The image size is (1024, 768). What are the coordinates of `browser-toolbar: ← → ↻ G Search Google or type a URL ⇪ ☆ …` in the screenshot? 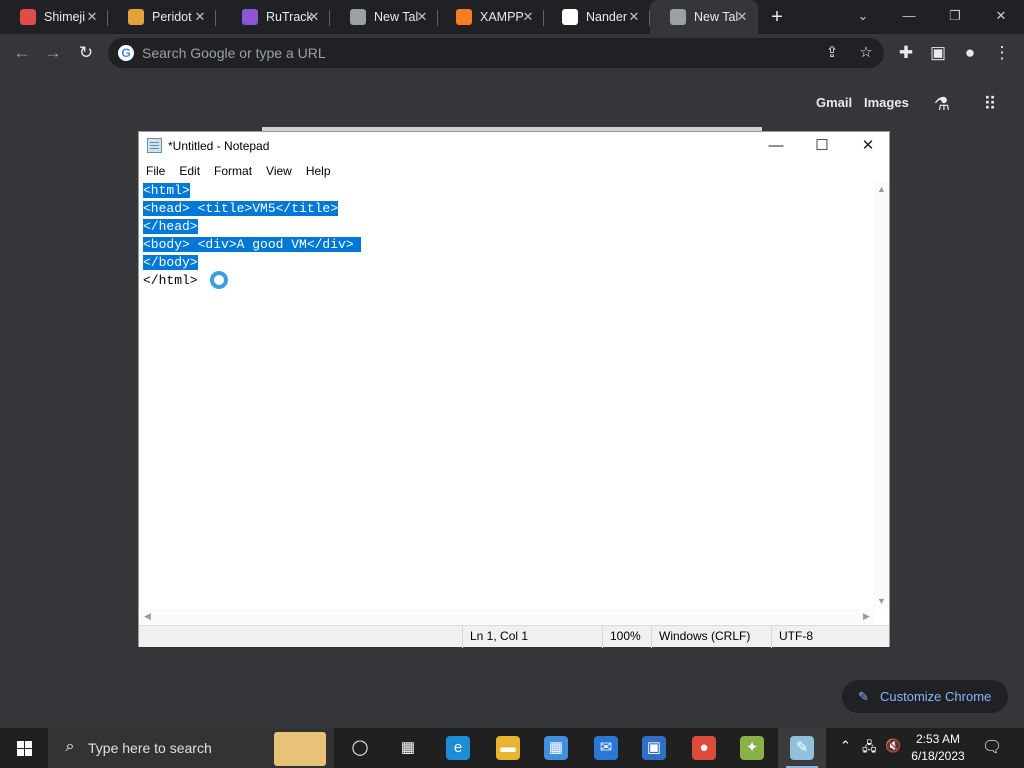 It's located at (512, 53).